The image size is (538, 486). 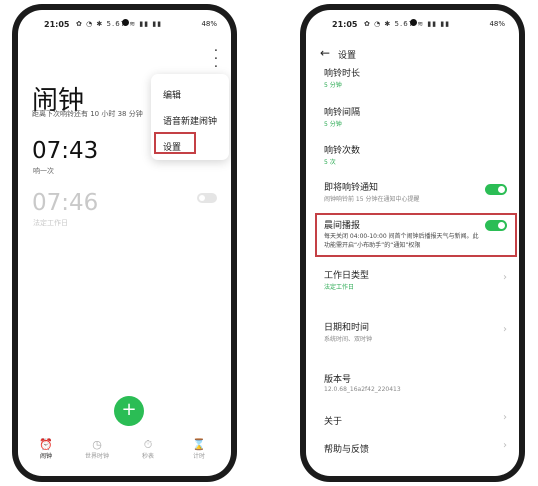 What do you see at coordinates (342, 113) in the screenshot?
I see `setting-title: 响铃间隔` at bounding box center [342, 113].